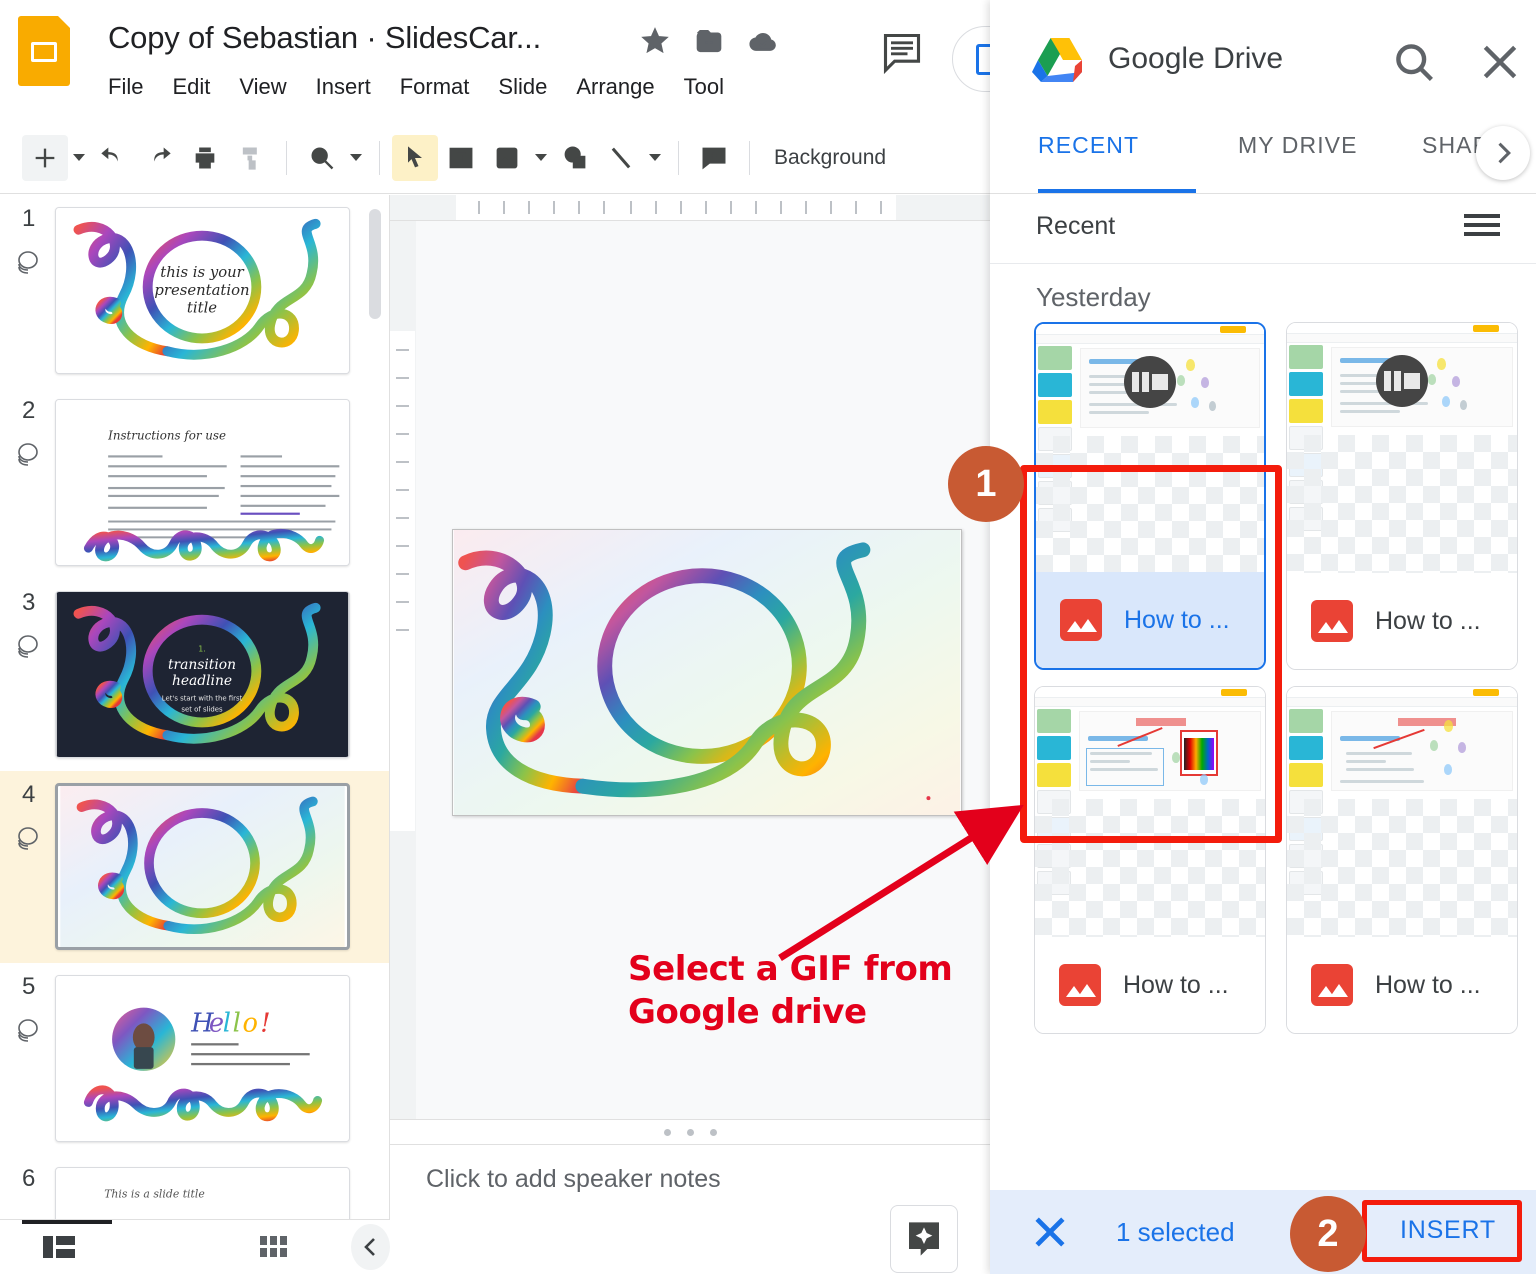  What do you see at coordinates (690, 1209) in the screenshot?
I see `speaker-notes-area: Click to add speaker notes` at bounding box center [690, 1209].